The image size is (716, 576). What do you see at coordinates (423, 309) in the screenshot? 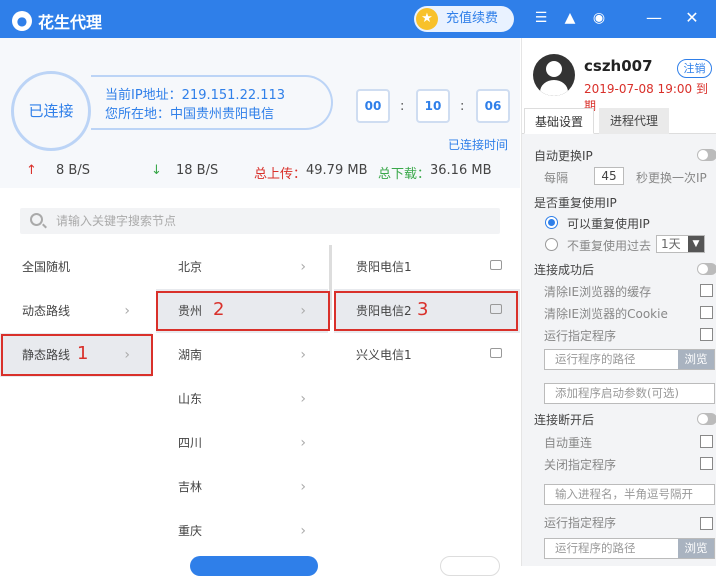
I see `annotation-number: 3` at bounding box center [423, 309].